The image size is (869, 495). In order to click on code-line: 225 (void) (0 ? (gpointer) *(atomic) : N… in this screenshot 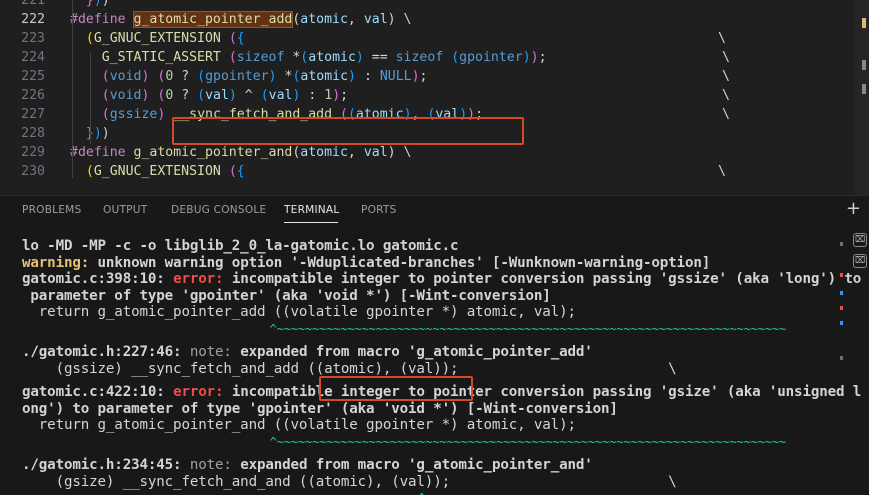, I will do `click(420, 76)`.